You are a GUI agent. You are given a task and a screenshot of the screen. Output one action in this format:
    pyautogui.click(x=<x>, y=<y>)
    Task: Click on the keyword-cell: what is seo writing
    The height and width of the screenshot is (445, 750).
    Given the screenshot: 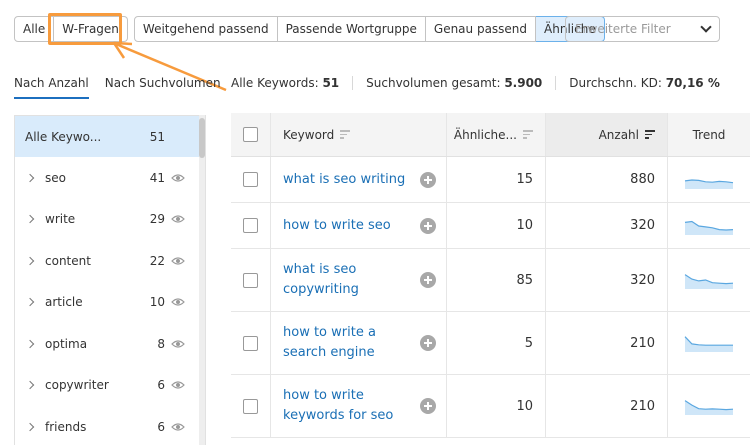 What is the action you would take?
    pyautogui.click(x=359, y=179)
    